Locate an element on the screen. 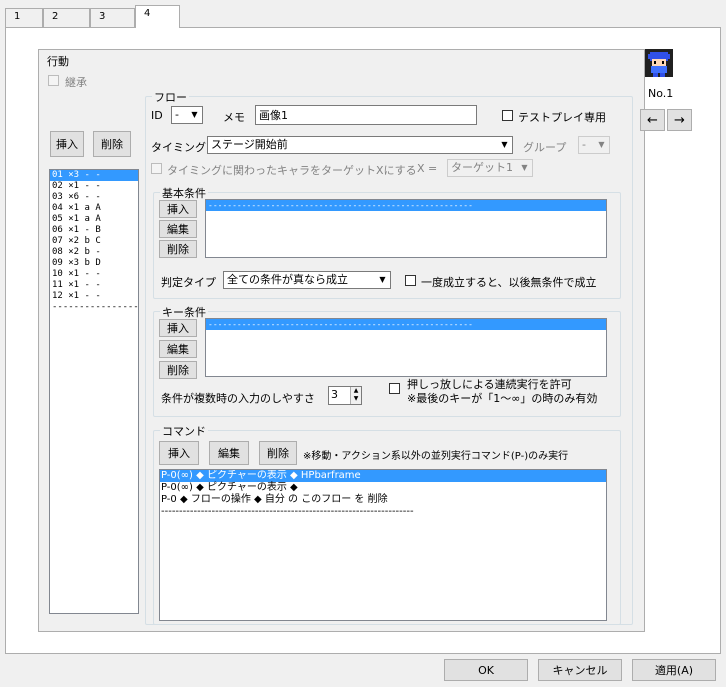  testplay-label: テストプレイ専用 is located at coordinates (562, 117).